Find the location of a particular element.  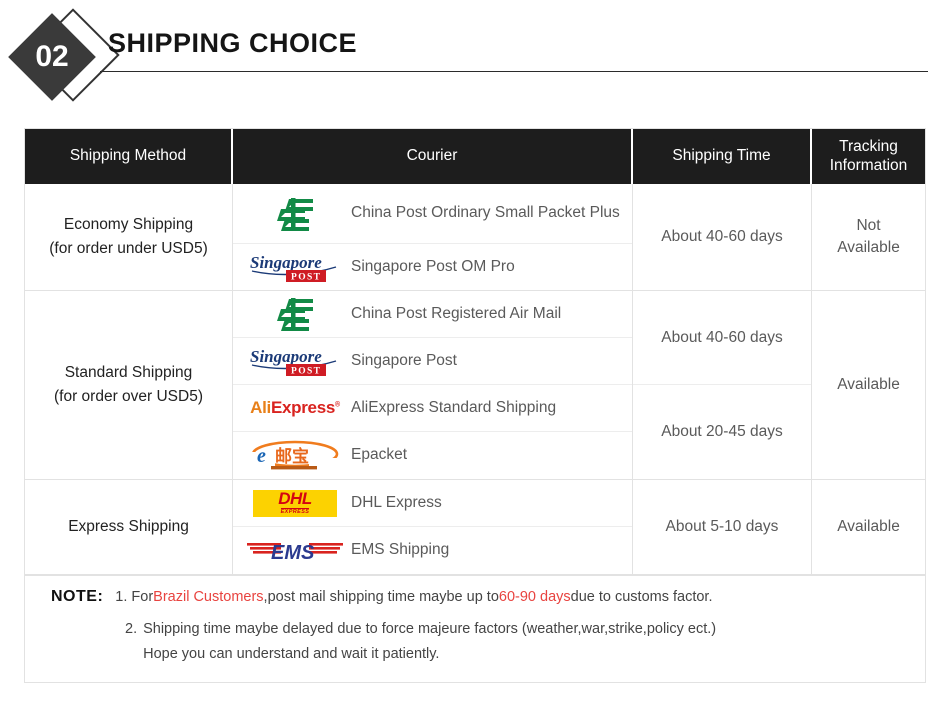

shipping-method-line1: Economy Shipping is located at coordinates (128, 224).